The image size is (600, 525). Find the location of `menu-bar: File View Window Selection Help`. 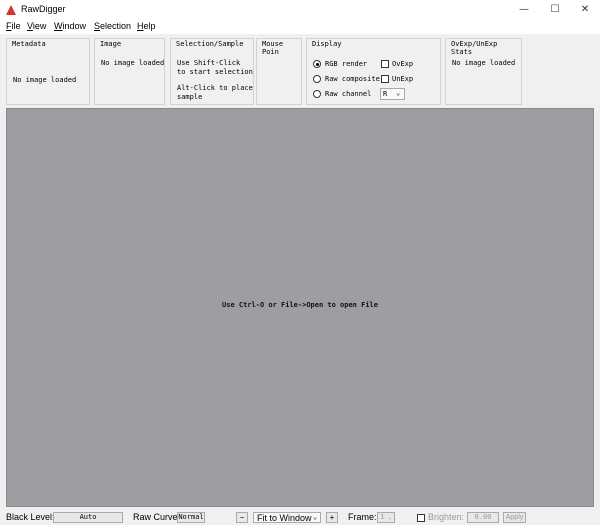

menu-bar: File View Window Selection Help is located at coordinates (300, 27).